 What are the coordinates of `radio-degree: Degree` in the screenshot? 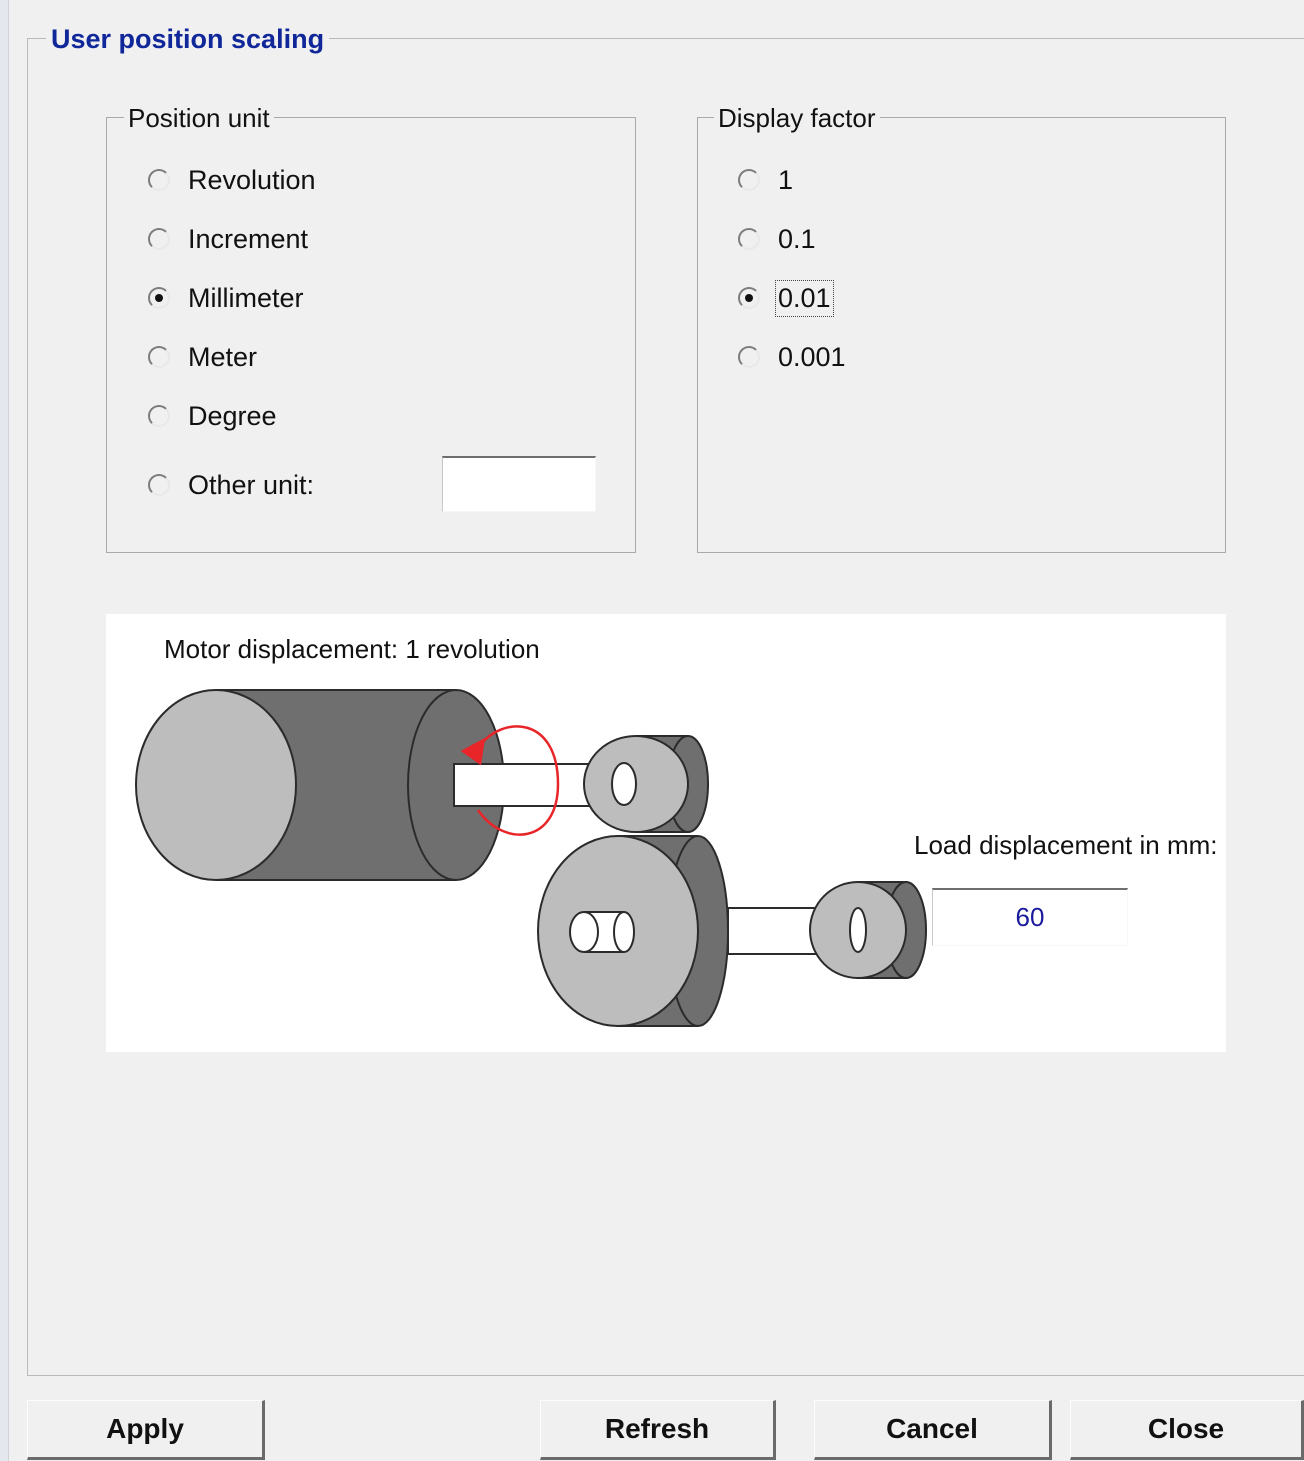 It's located at (212, 416).